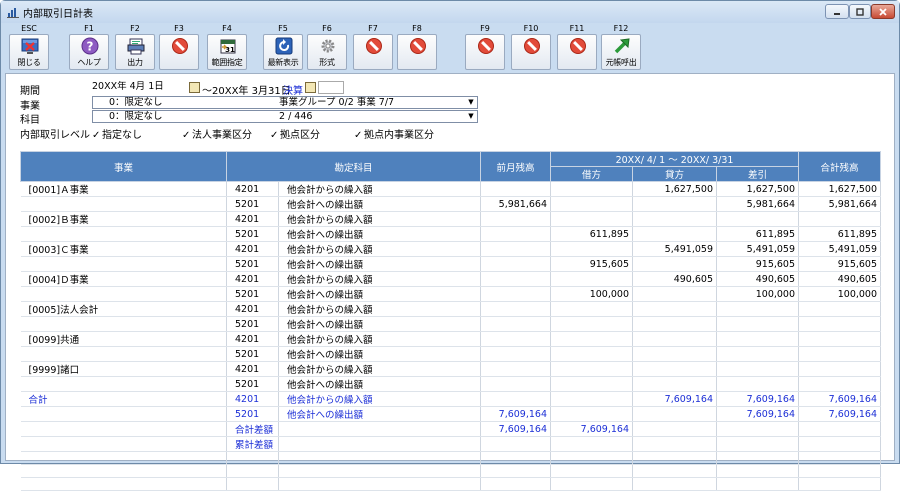 The height and width of the screenshot is (491, 900). I want to click on header-difference: 差引, so click(758, 174).